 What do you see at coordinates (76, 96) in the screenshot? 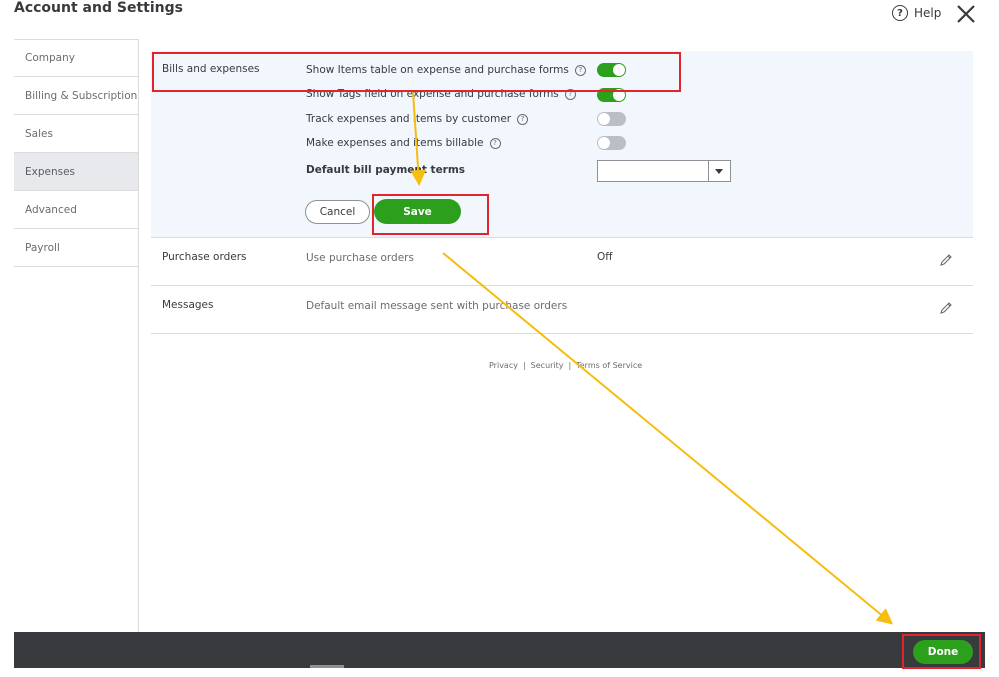
I see `sidebar-item-billing-subscription: Billing & Subscription` at bounding box center [76, 96].